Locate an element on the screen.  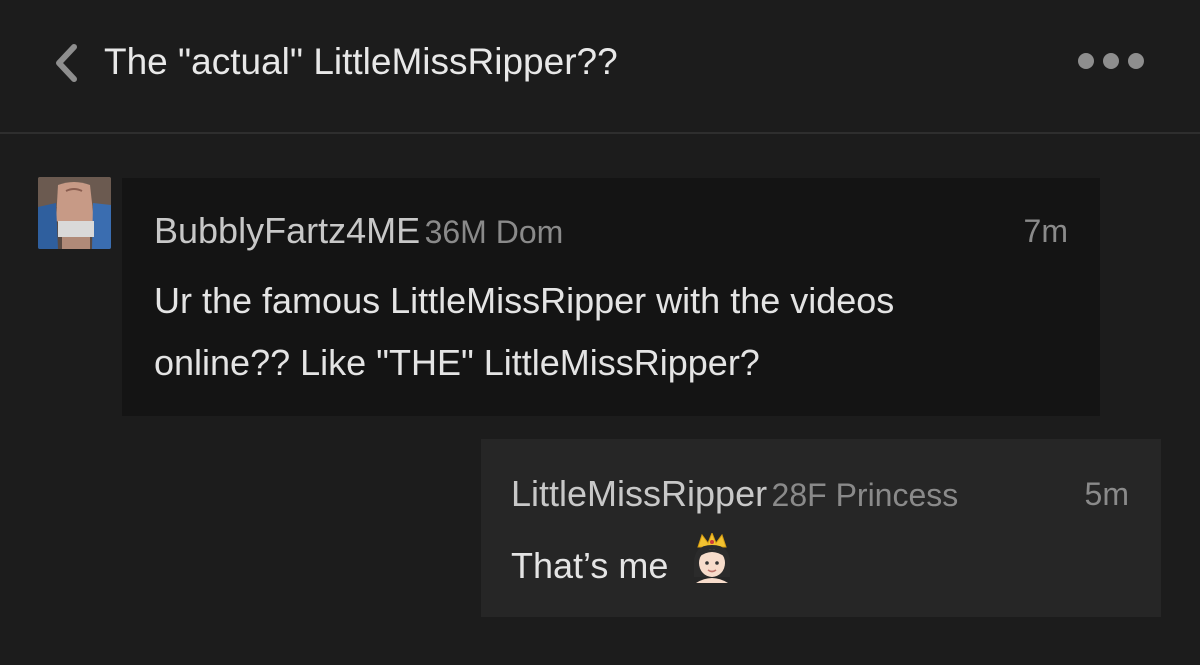
back-button is located at coordinates (66, 63).